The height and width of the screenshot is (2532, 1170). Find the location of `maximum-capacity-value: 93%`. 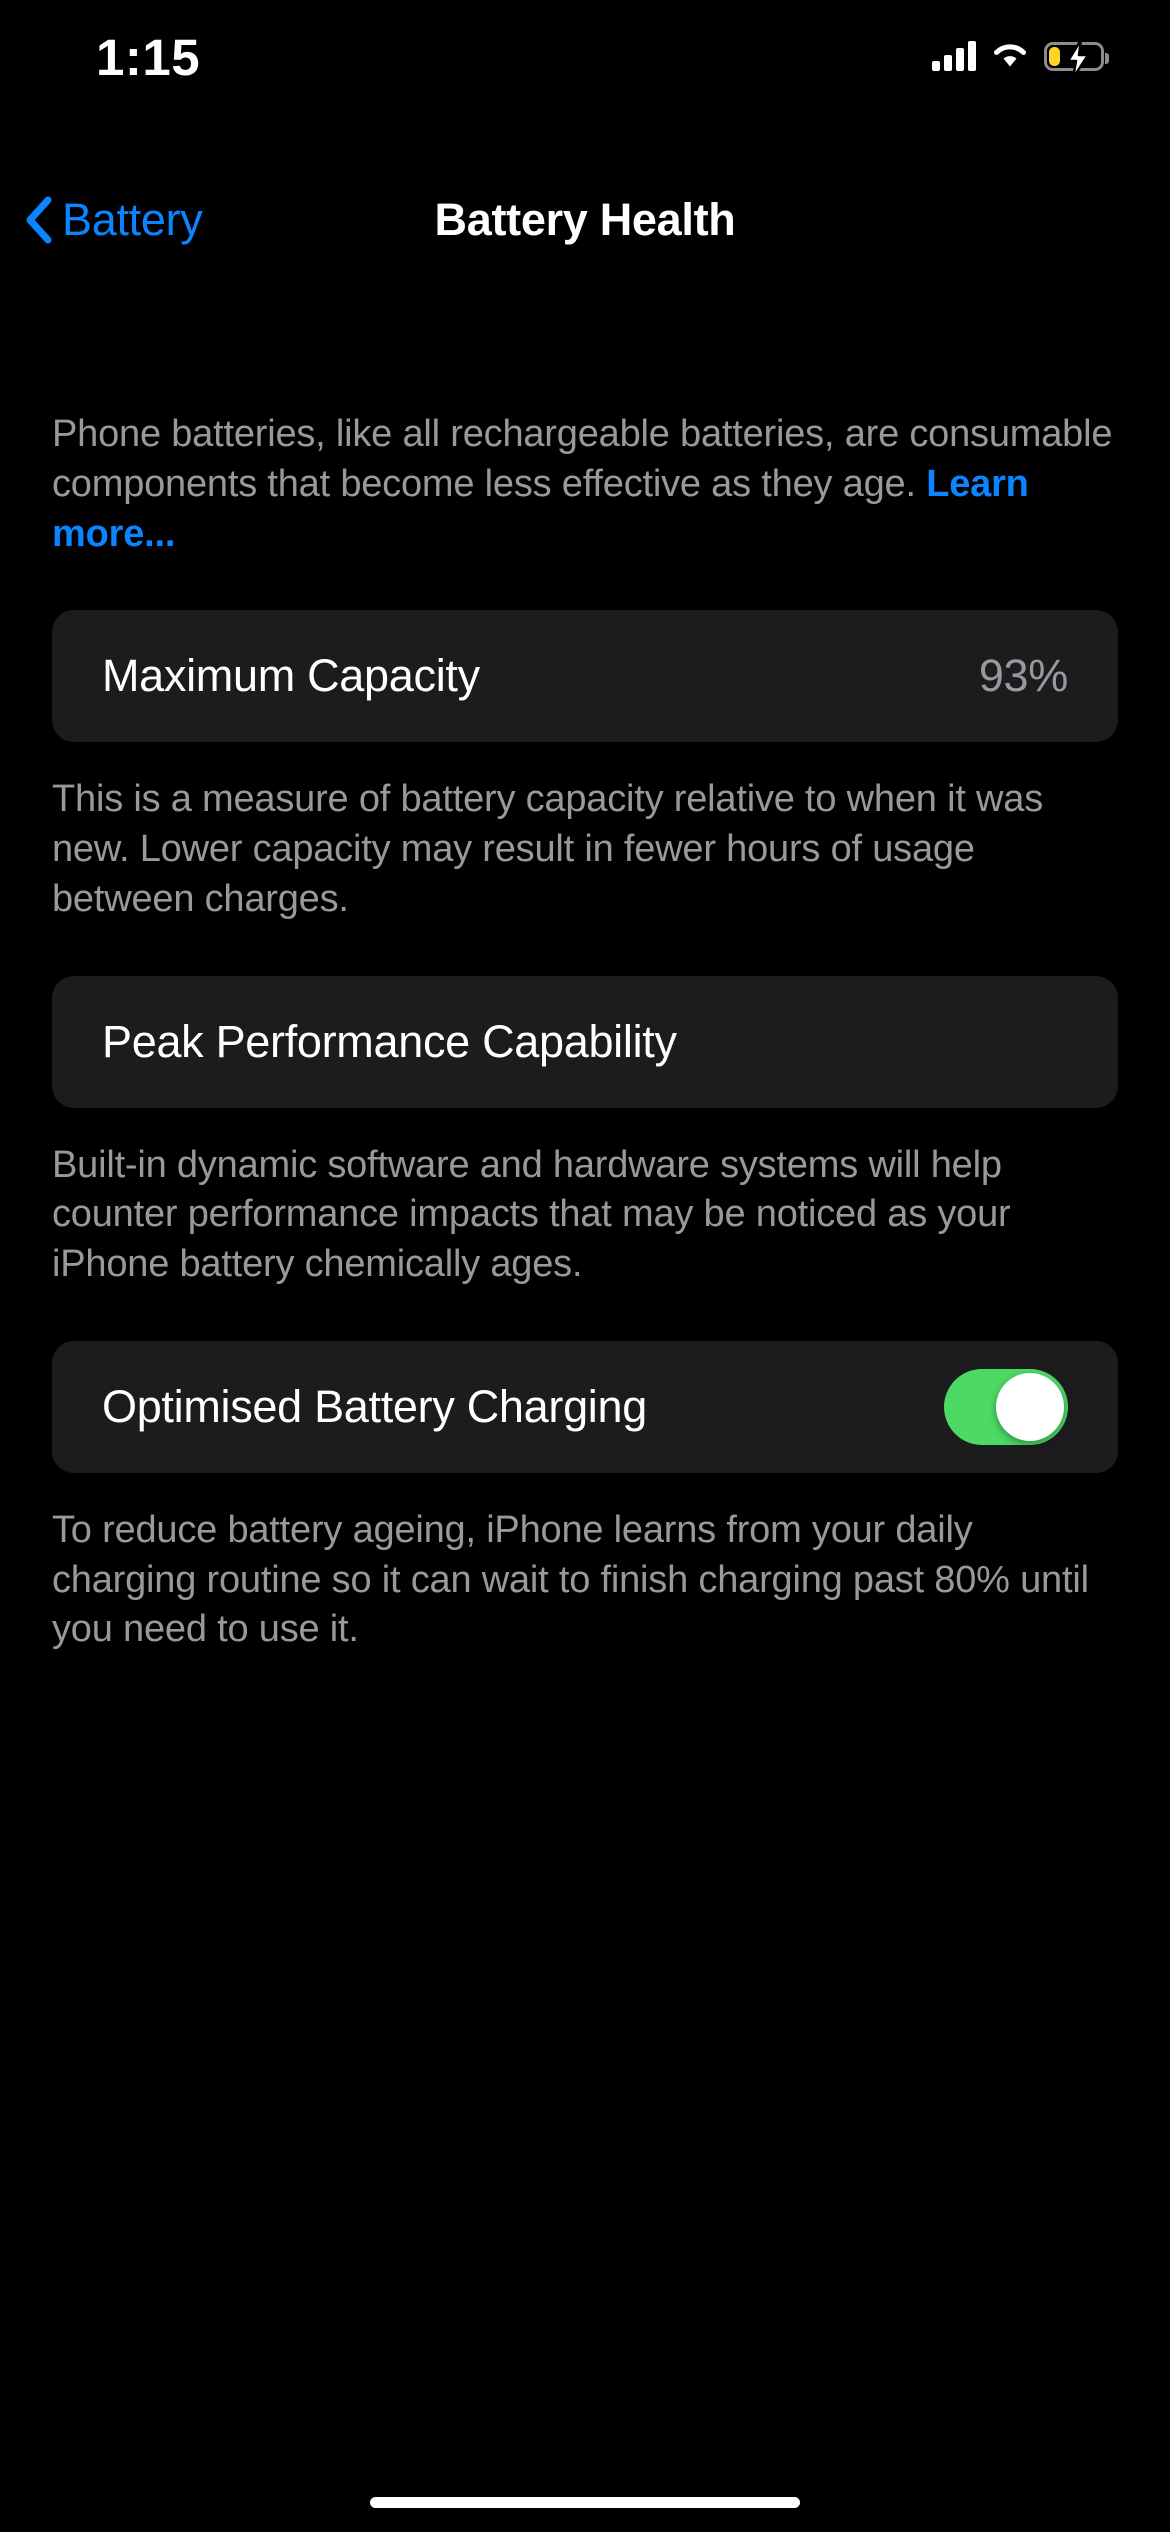

maximum-capacity-value: 93% is located at coordinates (1023, 676).